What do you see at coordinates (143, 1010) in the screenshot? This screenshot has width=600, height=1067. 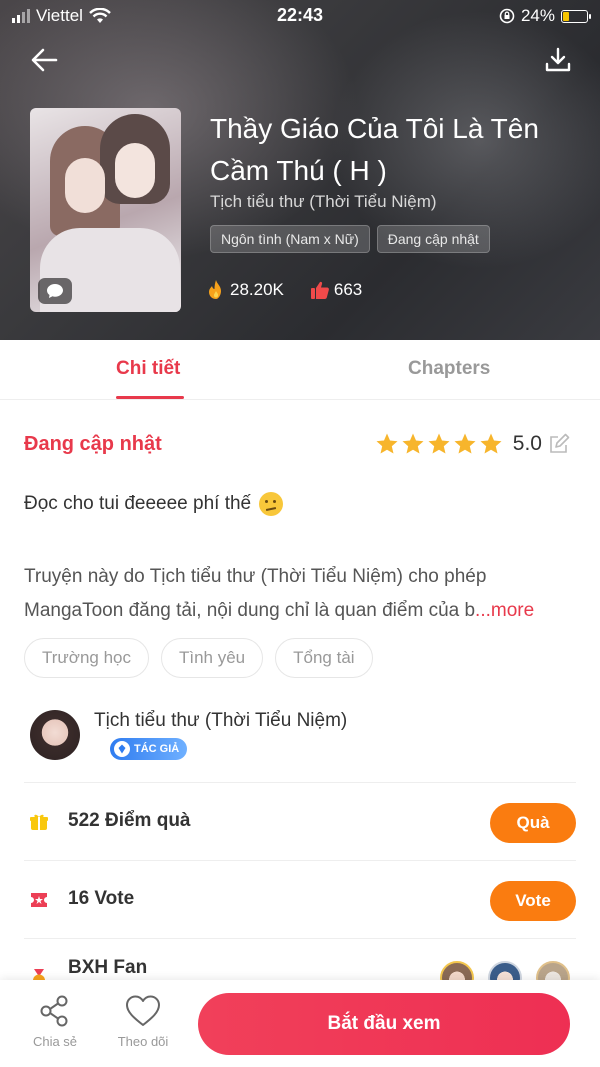 I see `heart-icon` at bounding box center [143, 1010].